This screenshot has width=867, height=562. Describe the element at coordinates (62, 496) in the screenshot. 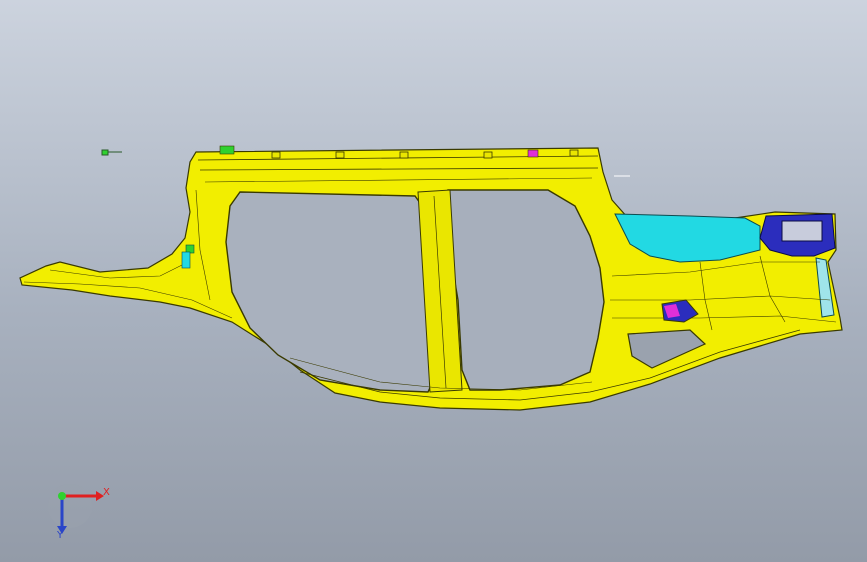

I see `origin-icon` at that location.